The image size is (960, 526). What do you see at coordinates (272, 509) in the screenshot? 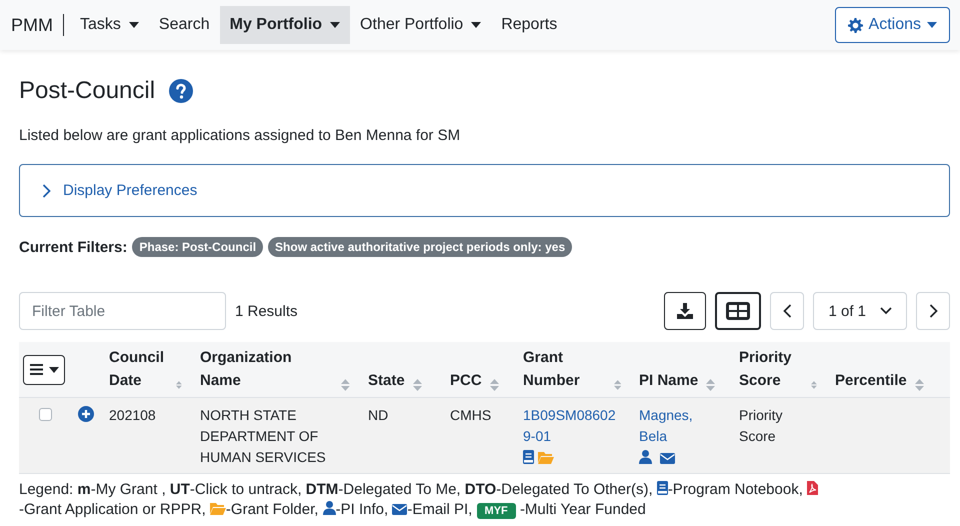
I see `legend-text: -Grant Folder,` at bounding box center [272, 509].